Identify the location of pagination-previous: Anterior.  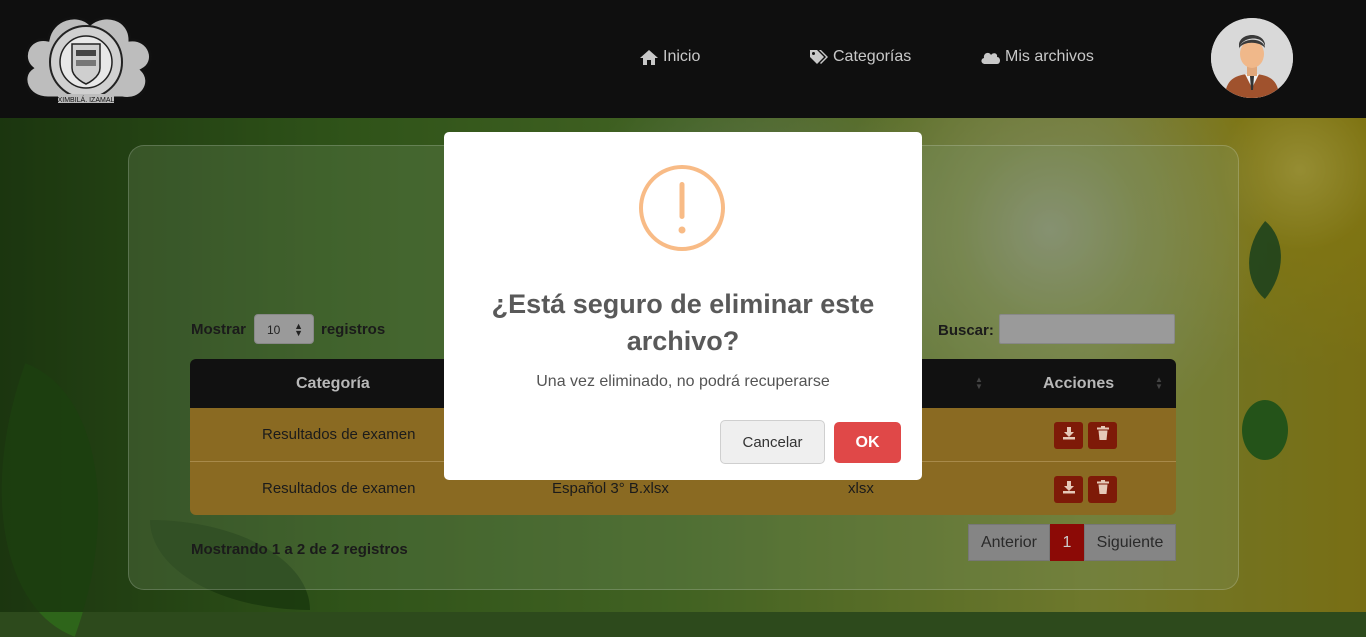
(1009, 542).